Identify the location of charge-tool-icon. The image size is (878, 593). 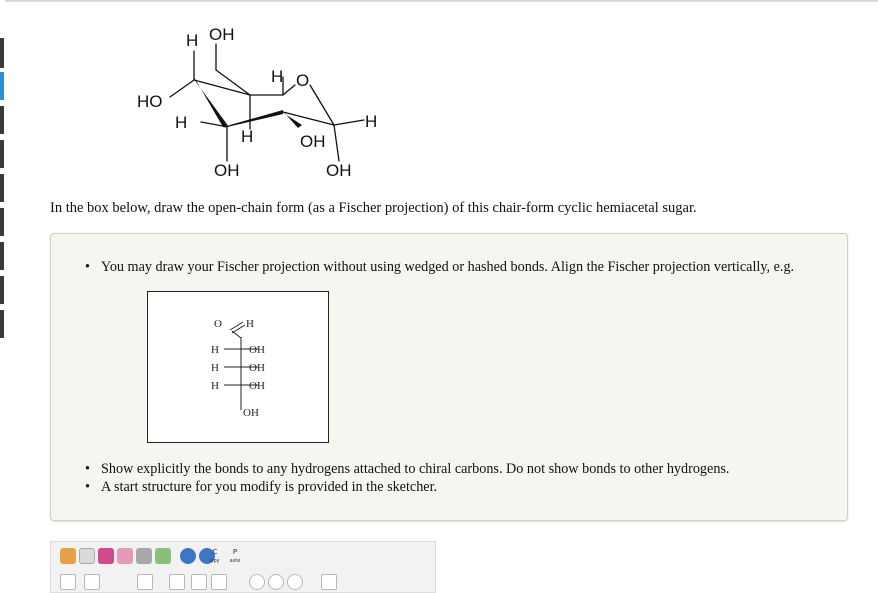
(329, 582).